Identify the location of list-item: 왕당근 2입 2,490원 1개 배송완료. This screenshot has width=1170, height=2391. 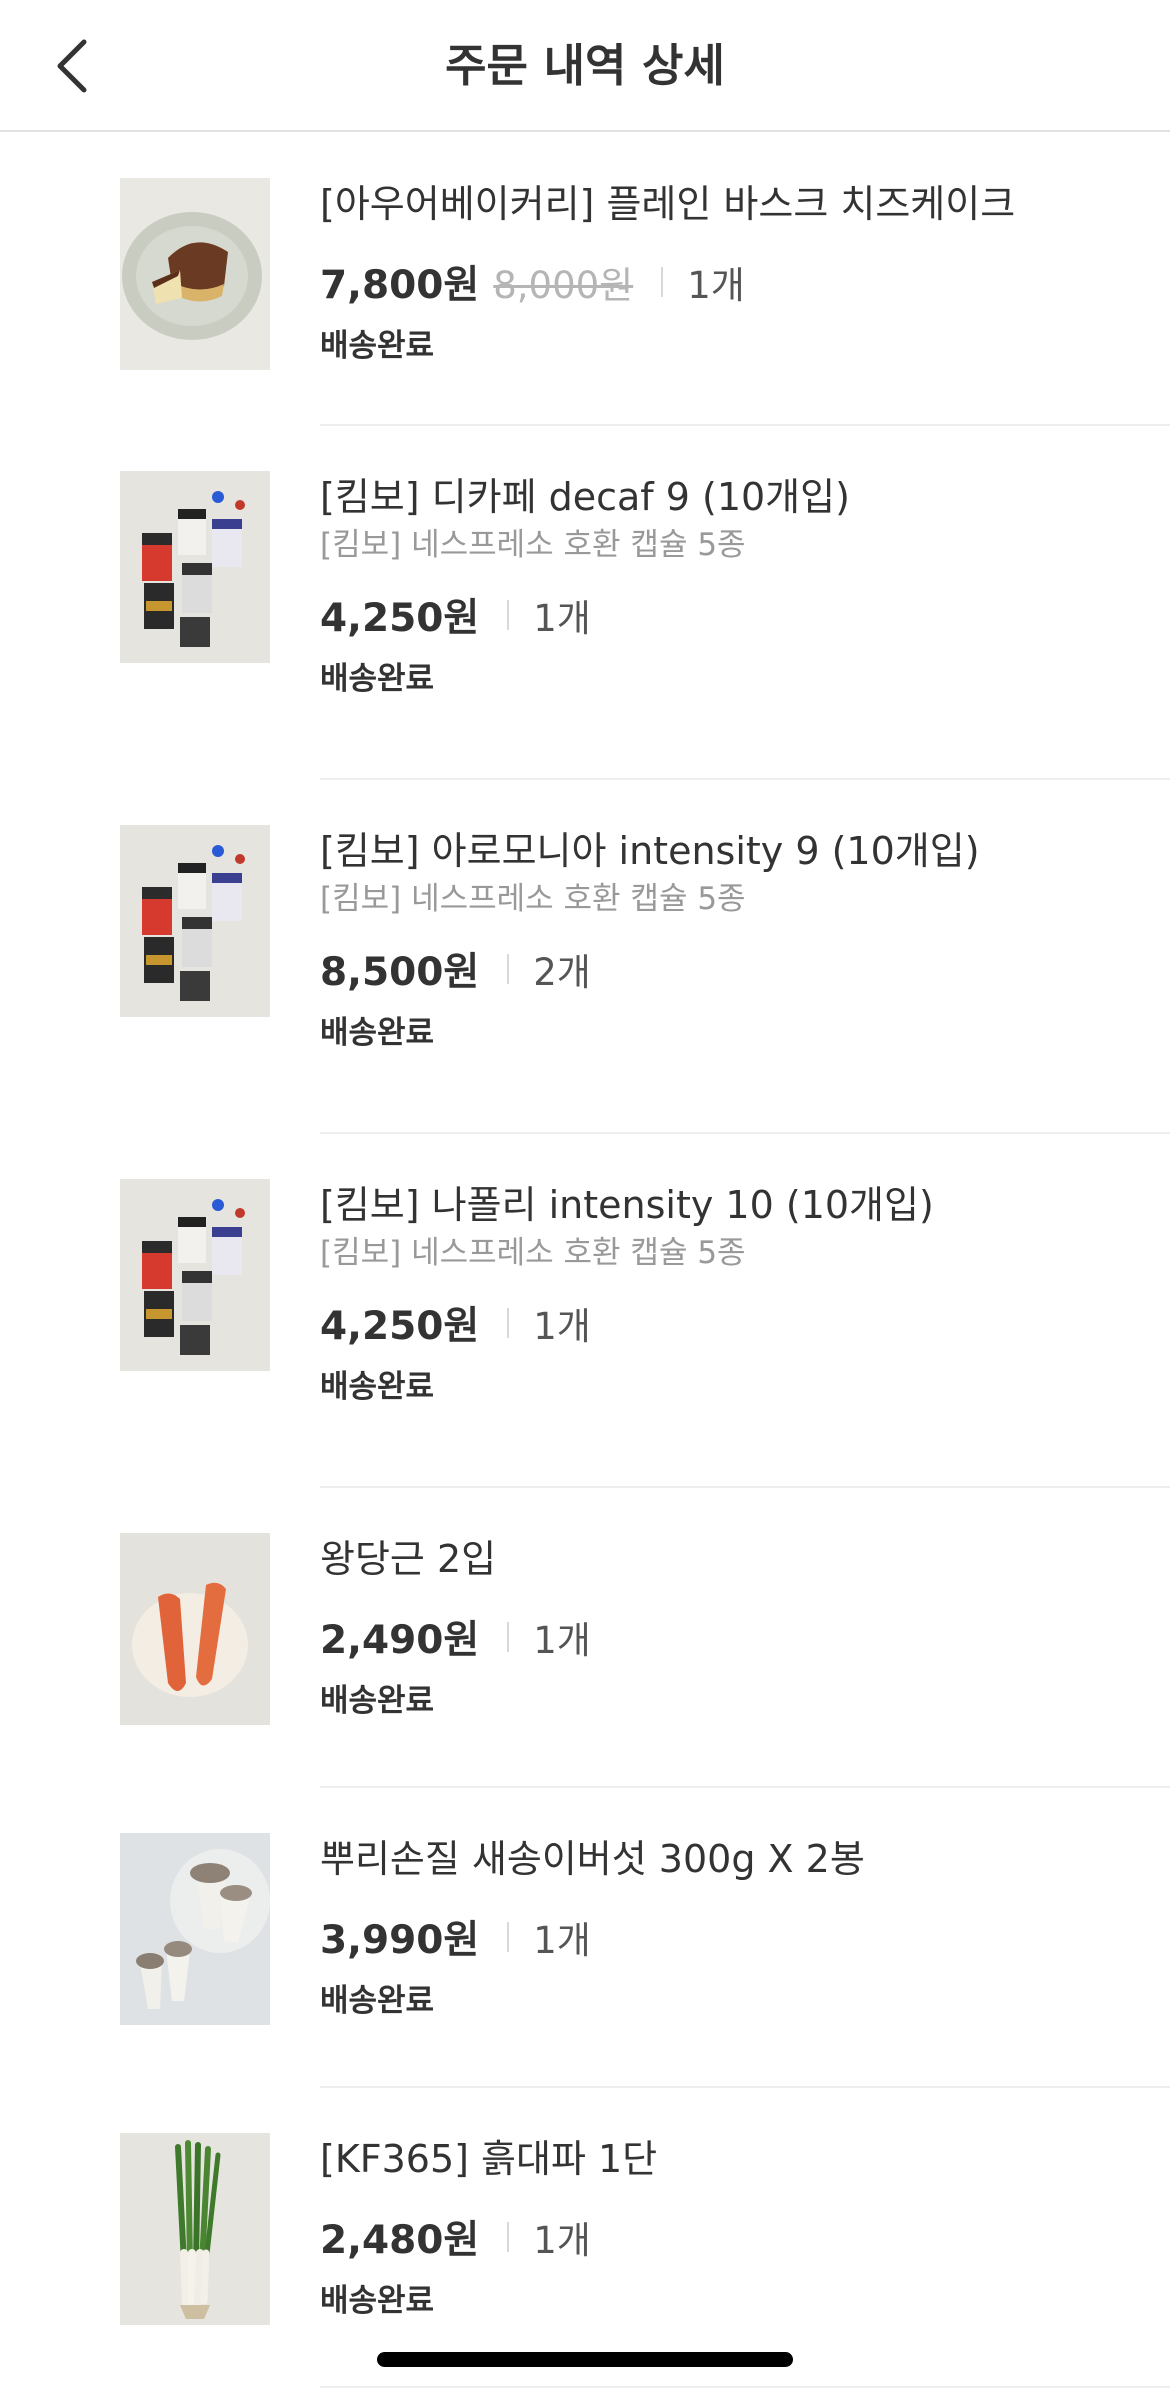
(645, 1637).